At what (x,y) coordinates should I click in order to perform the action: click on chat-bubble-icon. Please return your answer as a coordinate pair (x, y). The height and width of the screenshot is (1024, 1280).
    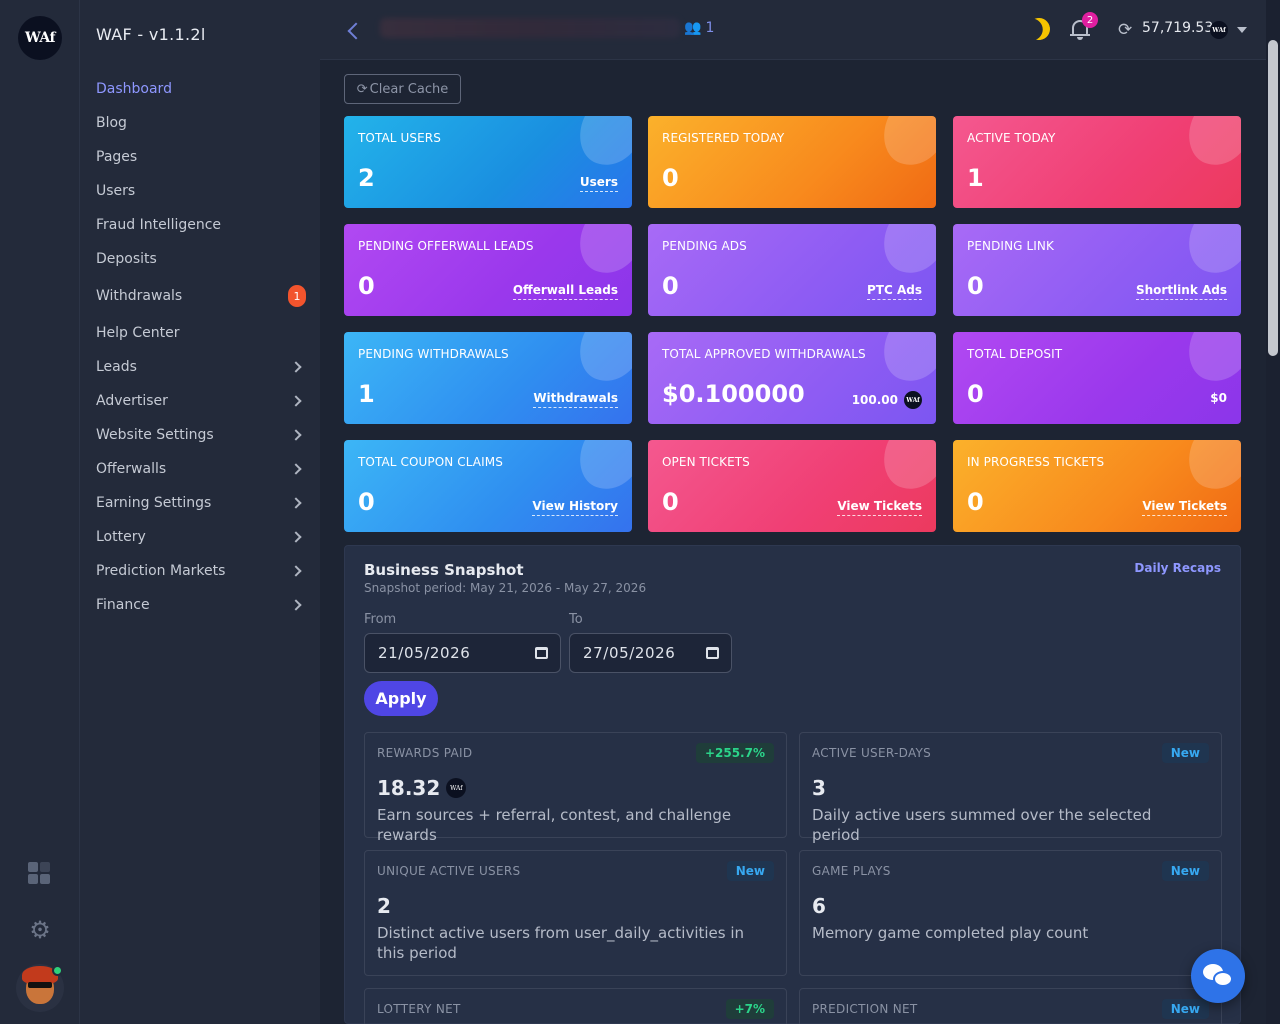
    Looking at the image, I should click on (1223, 979).